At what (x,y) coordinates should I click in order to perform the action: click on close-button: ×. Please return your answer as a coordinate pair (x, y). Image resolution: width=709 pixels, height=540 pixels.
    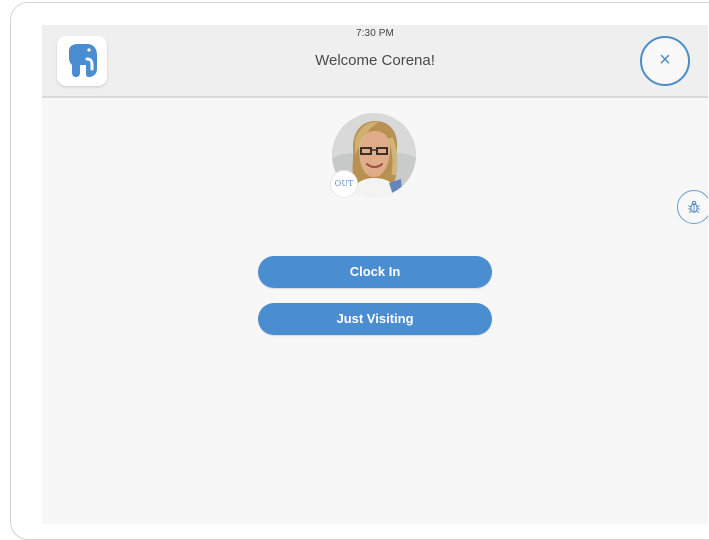
    Looking at the image, I should click on (665, 61).